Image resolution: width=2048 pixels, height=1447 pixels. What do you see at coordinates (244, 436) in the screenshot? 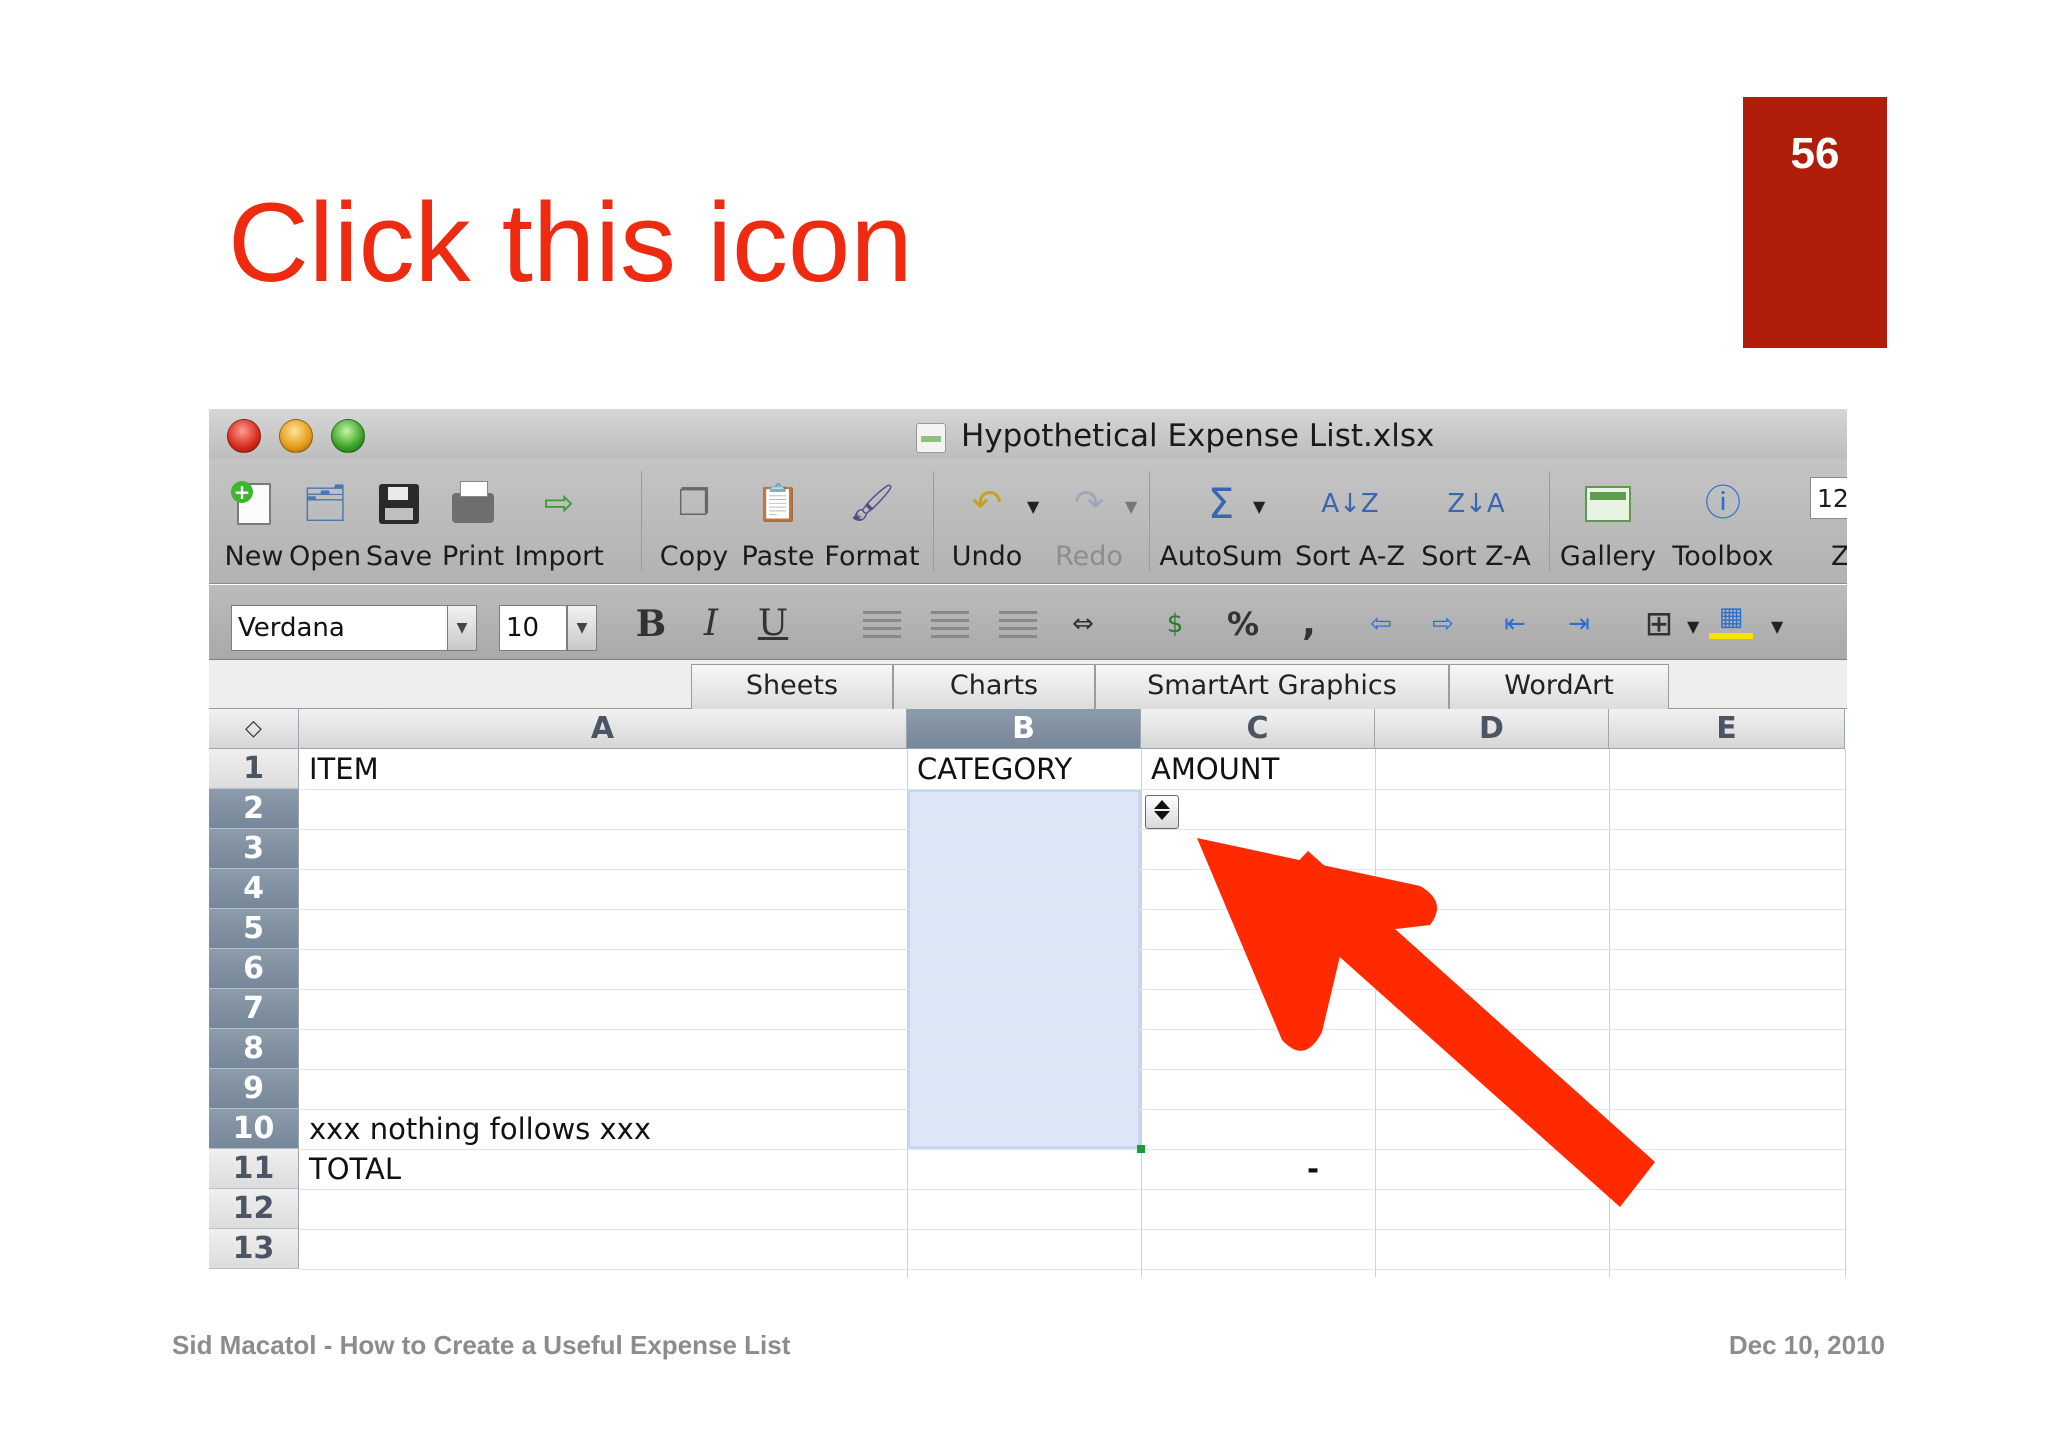
I see `close-window-button` at bounding box center [244, 436].